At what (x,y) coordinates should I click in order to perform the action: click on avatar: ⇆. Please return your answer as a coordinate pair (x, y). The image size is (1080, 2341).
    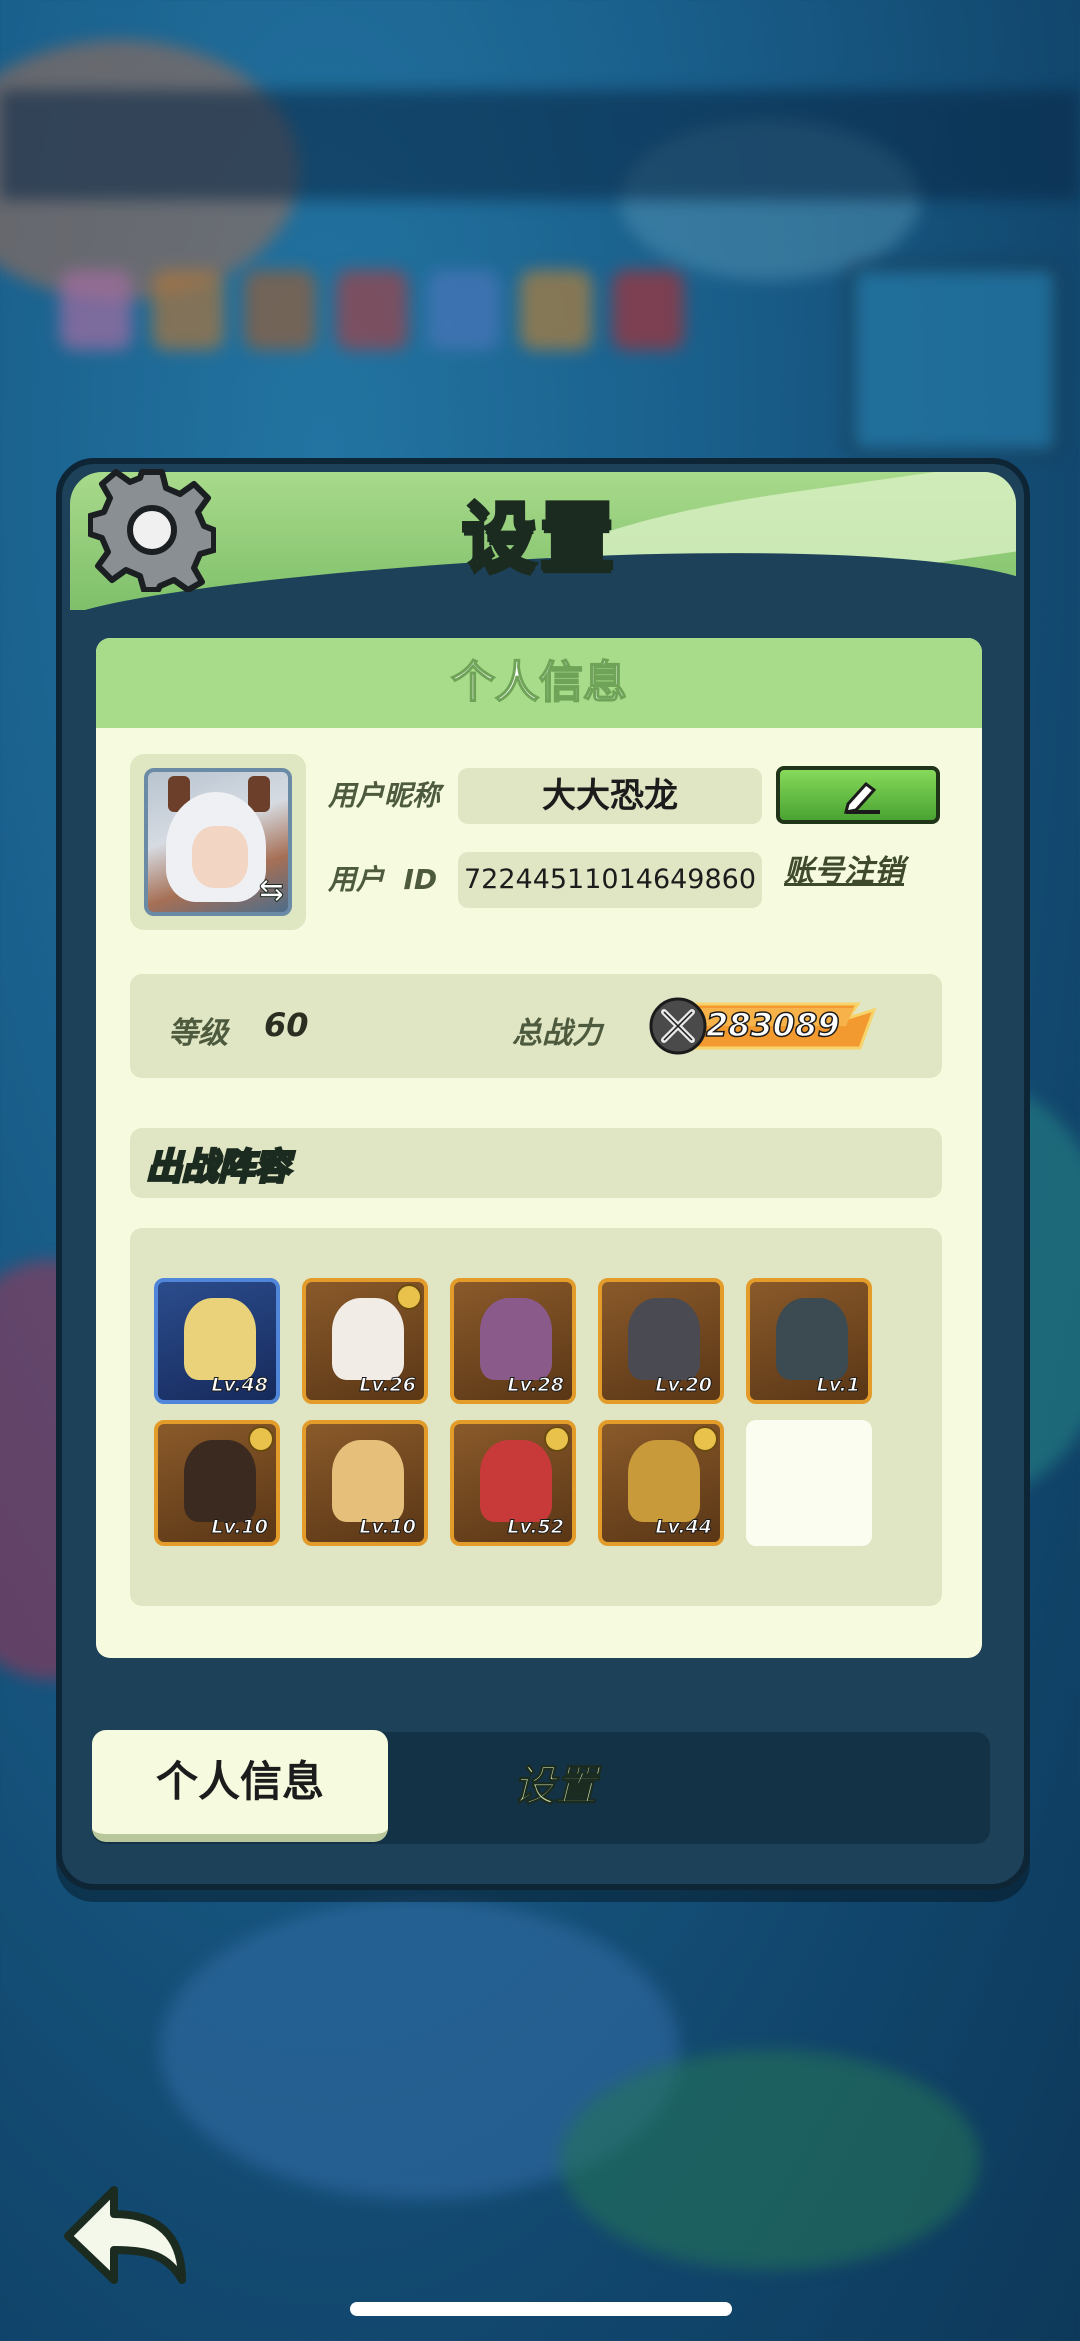
    Looking at the image, I should click on (218, 842).